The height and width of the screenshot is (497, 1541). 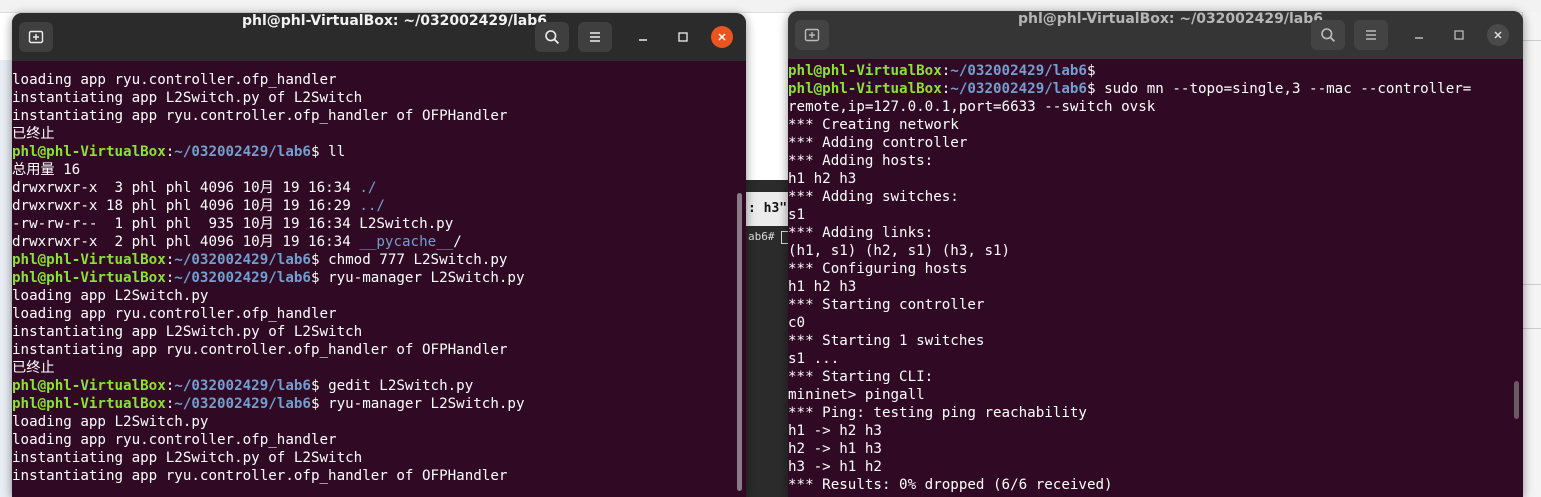 What do you see at coordinates (861, 161) in the screenshot?
I see `output-text: *** Adding hosts:` at bounding box center [861, 161].